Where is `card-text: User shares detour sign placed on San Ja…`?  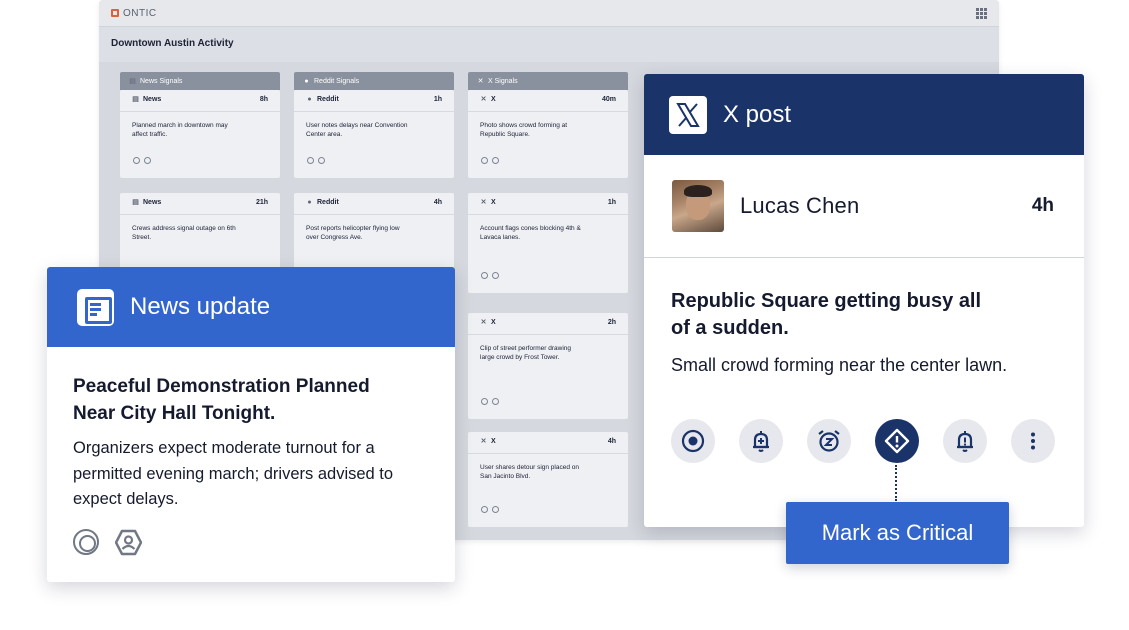 card-text: User shares detour sign placed on San Ja… is located at coordinates (530, 472).